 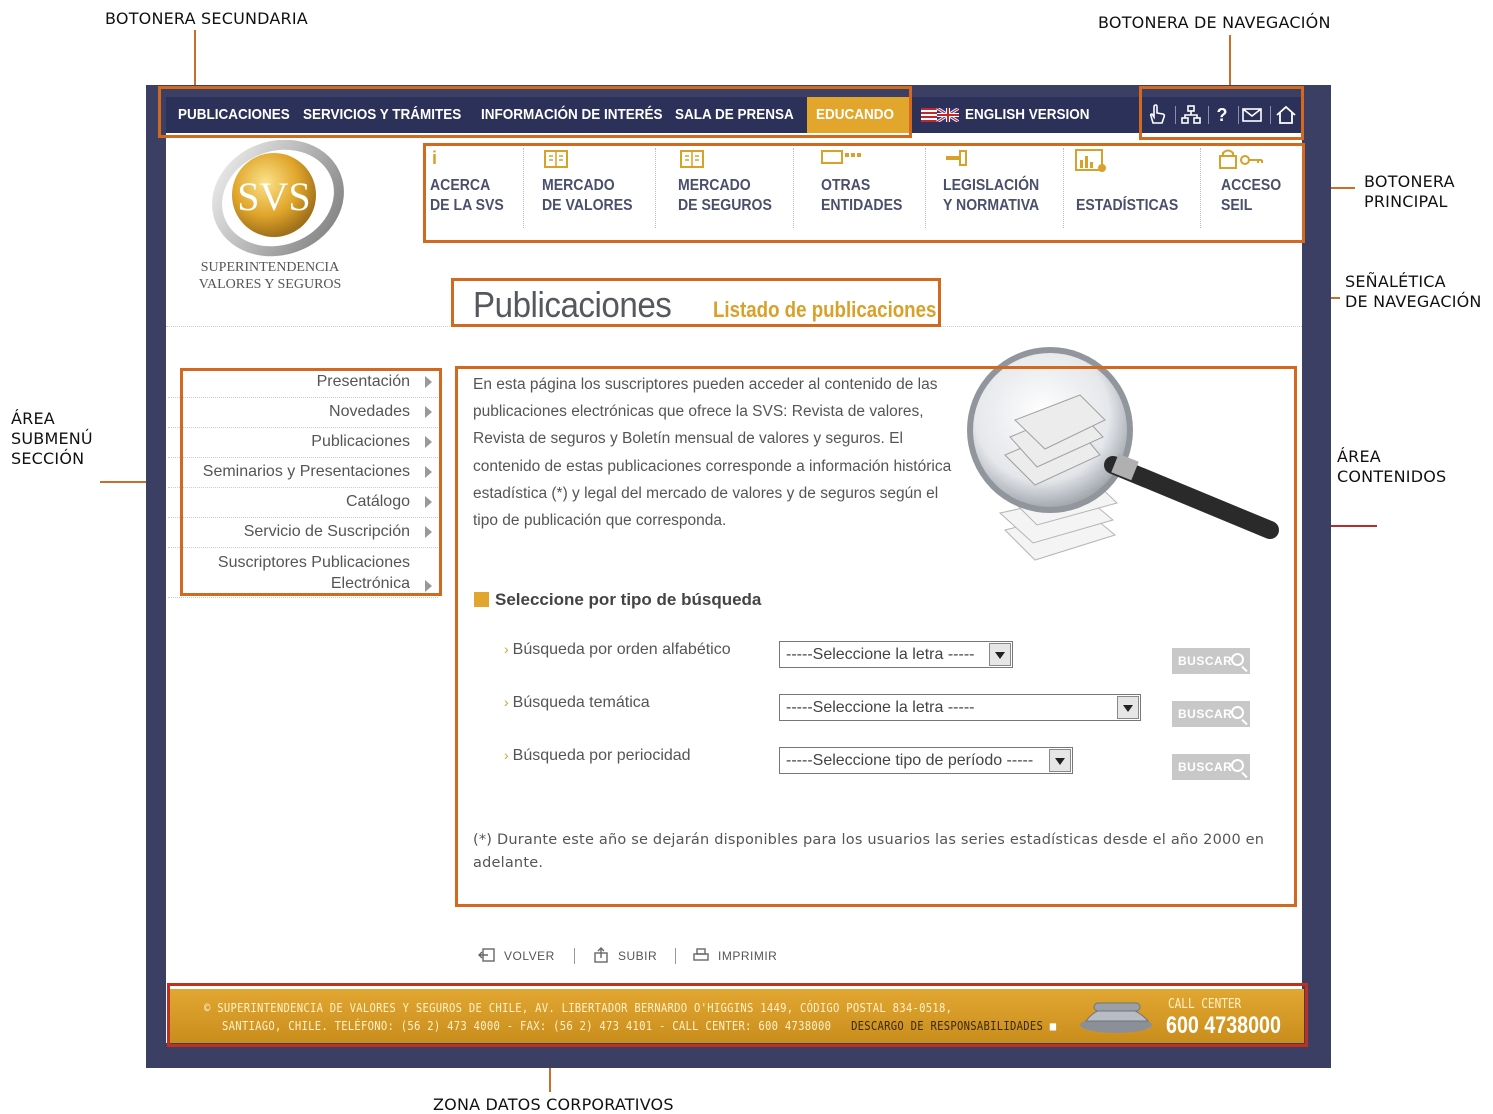 I want to click on imprimir-label: IMPRIMIR, so click(x=748, y=956).